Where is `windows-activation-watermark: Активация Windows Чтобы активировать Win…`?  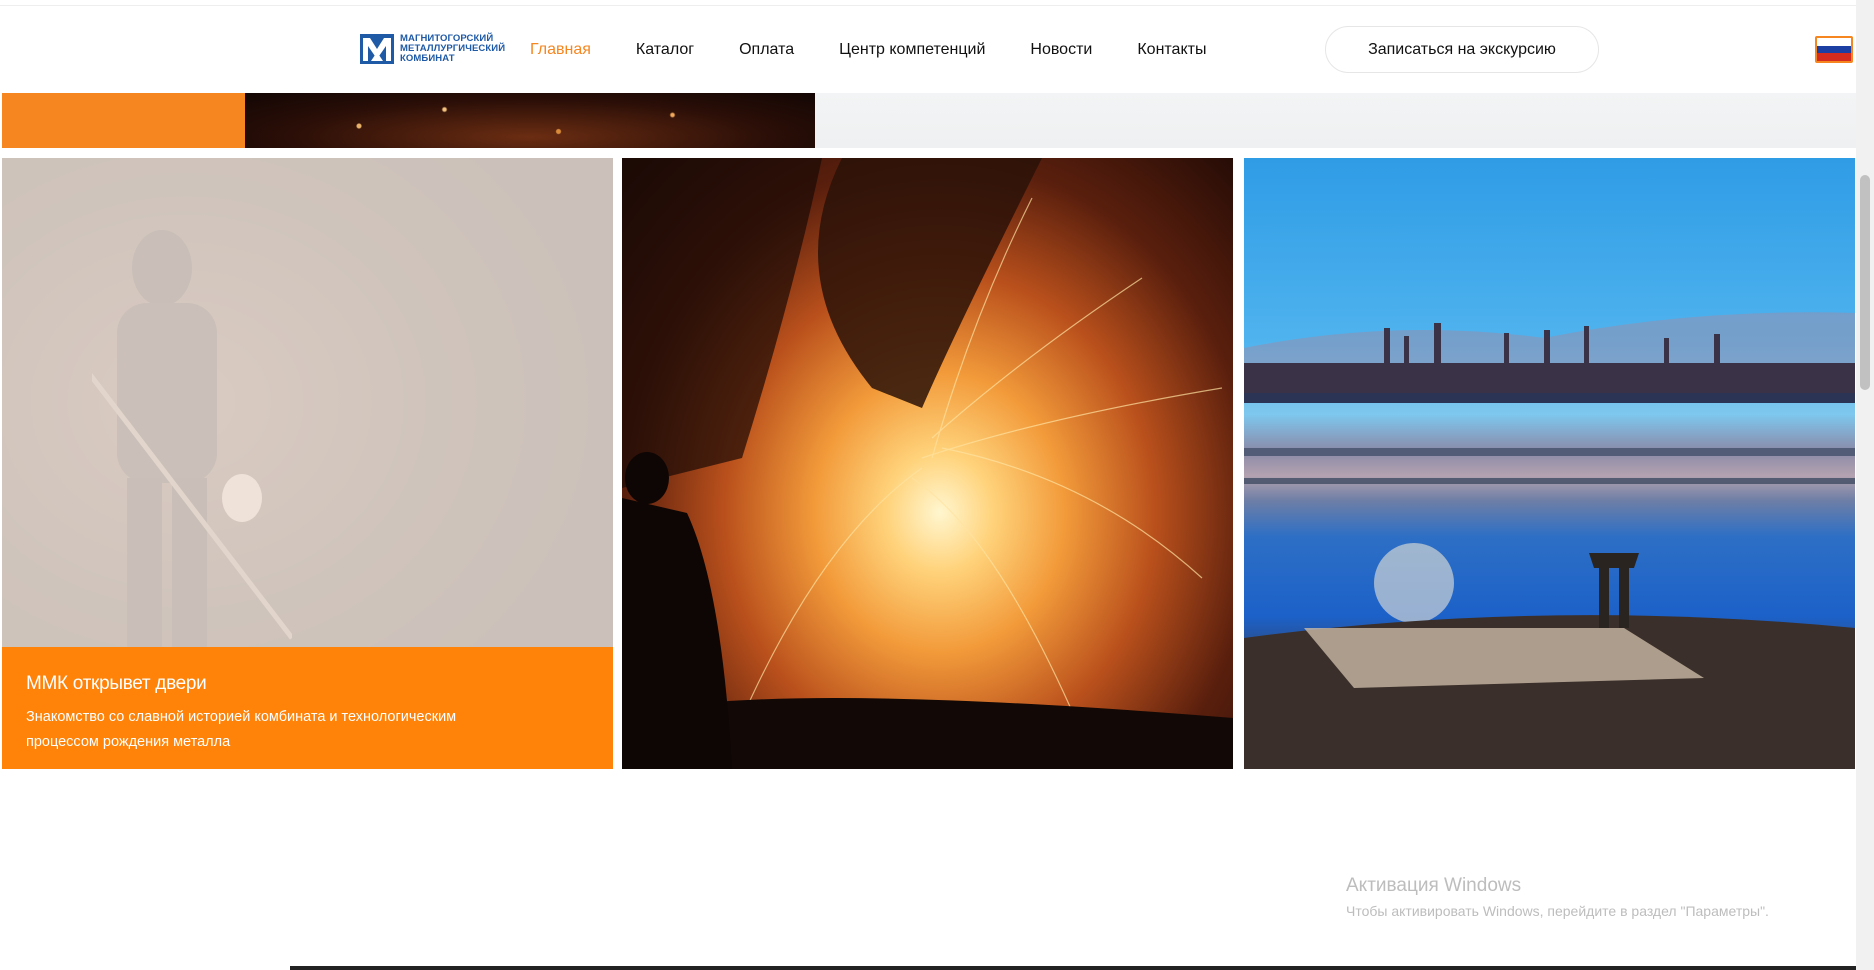 windows-activation-watermark: Активация Windows Чтобы активировать Win… is located at coordinates (1557, 897).